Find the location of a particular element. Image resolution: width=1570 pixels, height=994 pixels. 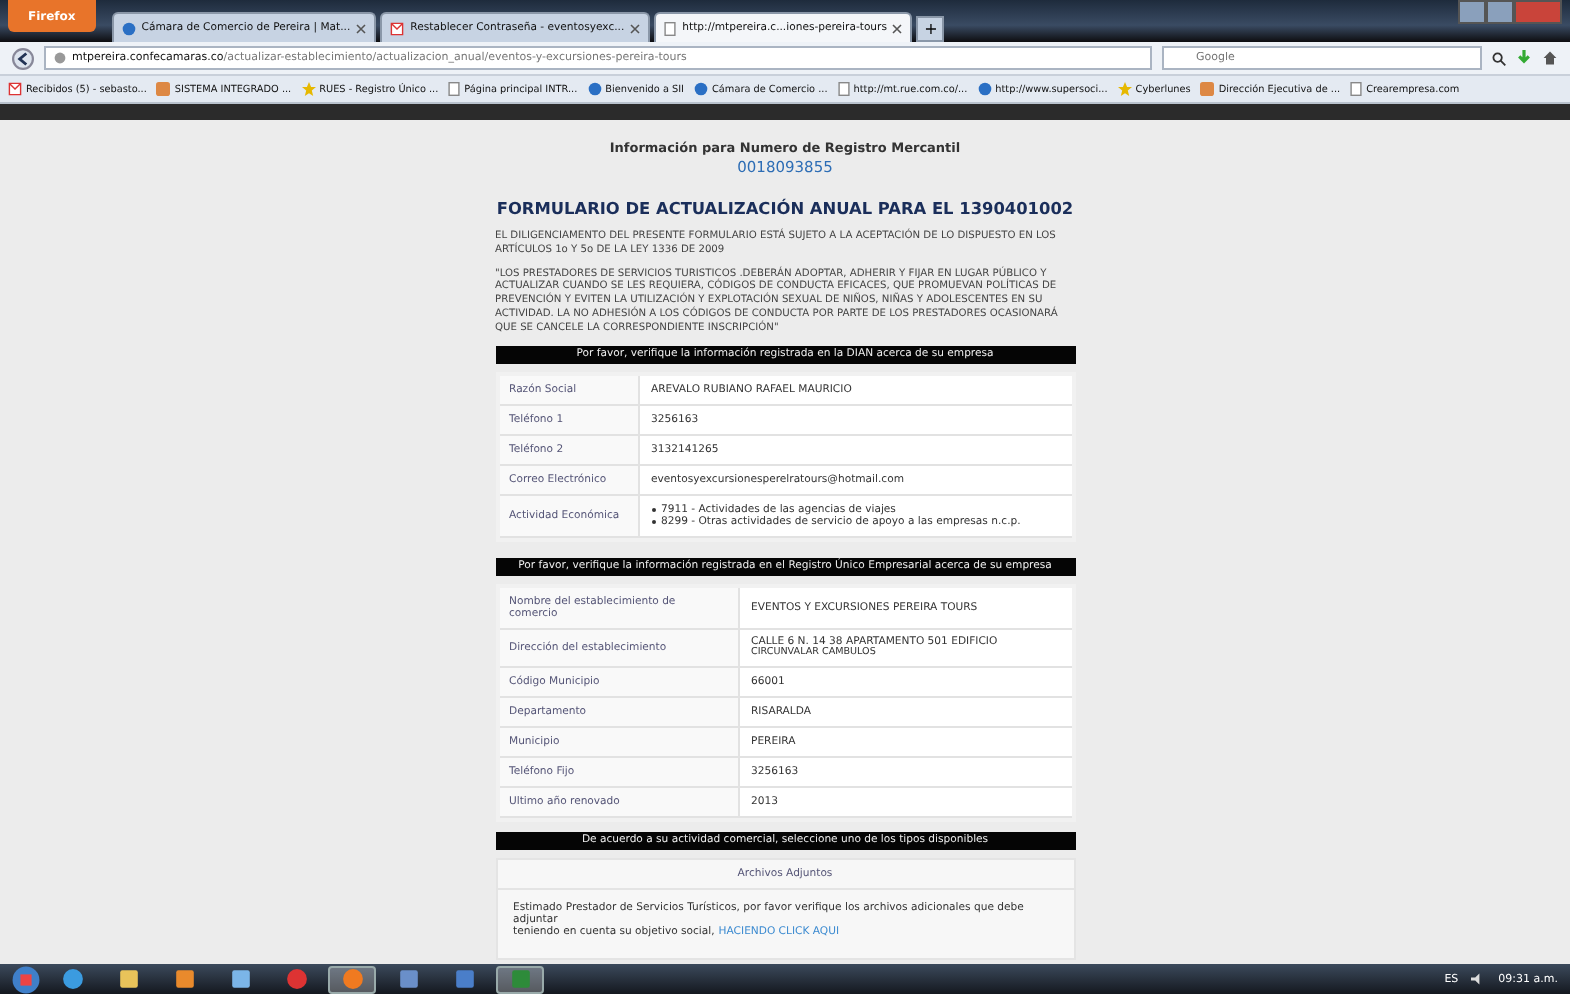

download-icon is located at coordinates (1524, 58).